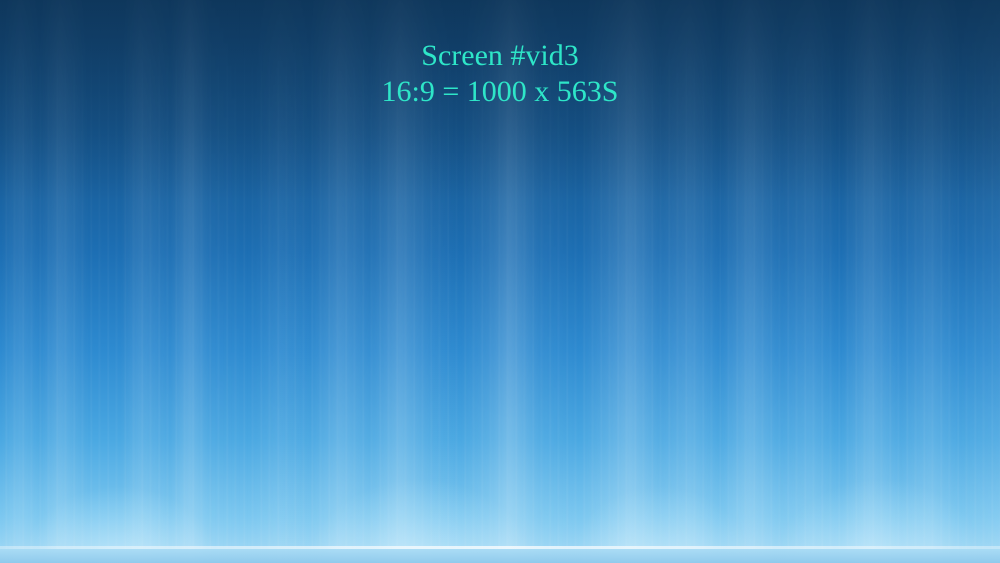 The height and width of the screenshot is (563, 1000). Describe the element at coordinates (500, 556) in the screenshot. I see `horizon-band` at that location.